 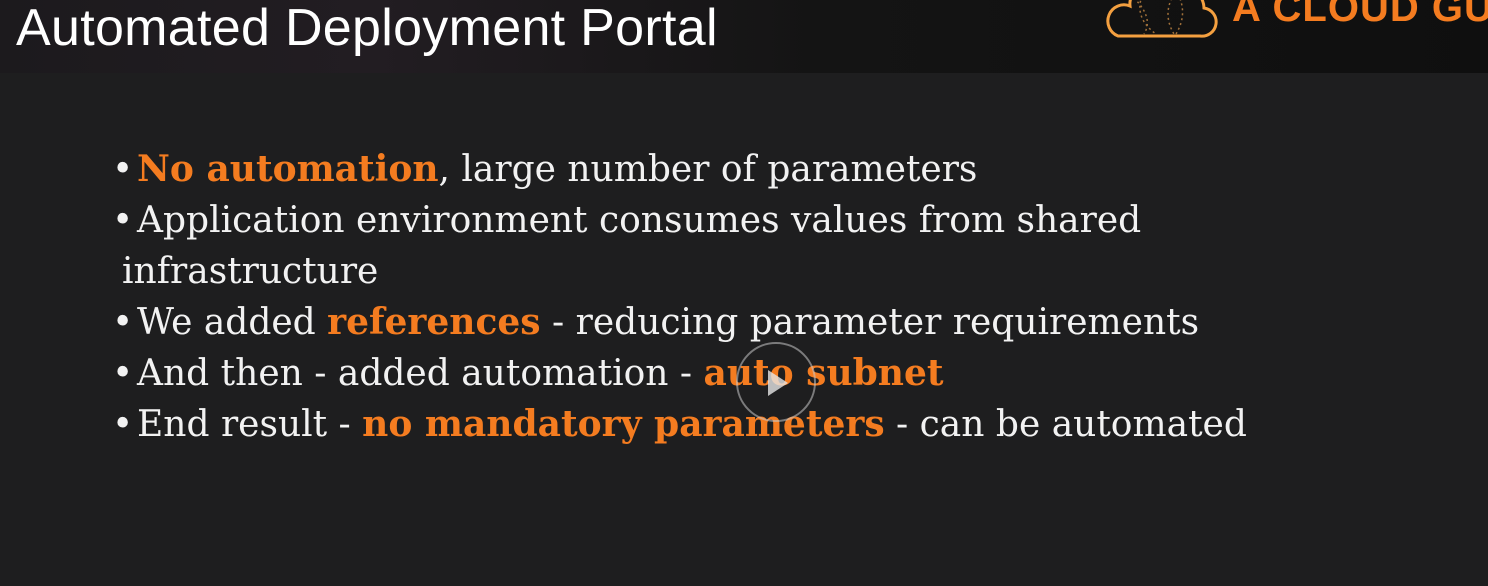 I want to click on play-icon, so click(x=778, y=383).